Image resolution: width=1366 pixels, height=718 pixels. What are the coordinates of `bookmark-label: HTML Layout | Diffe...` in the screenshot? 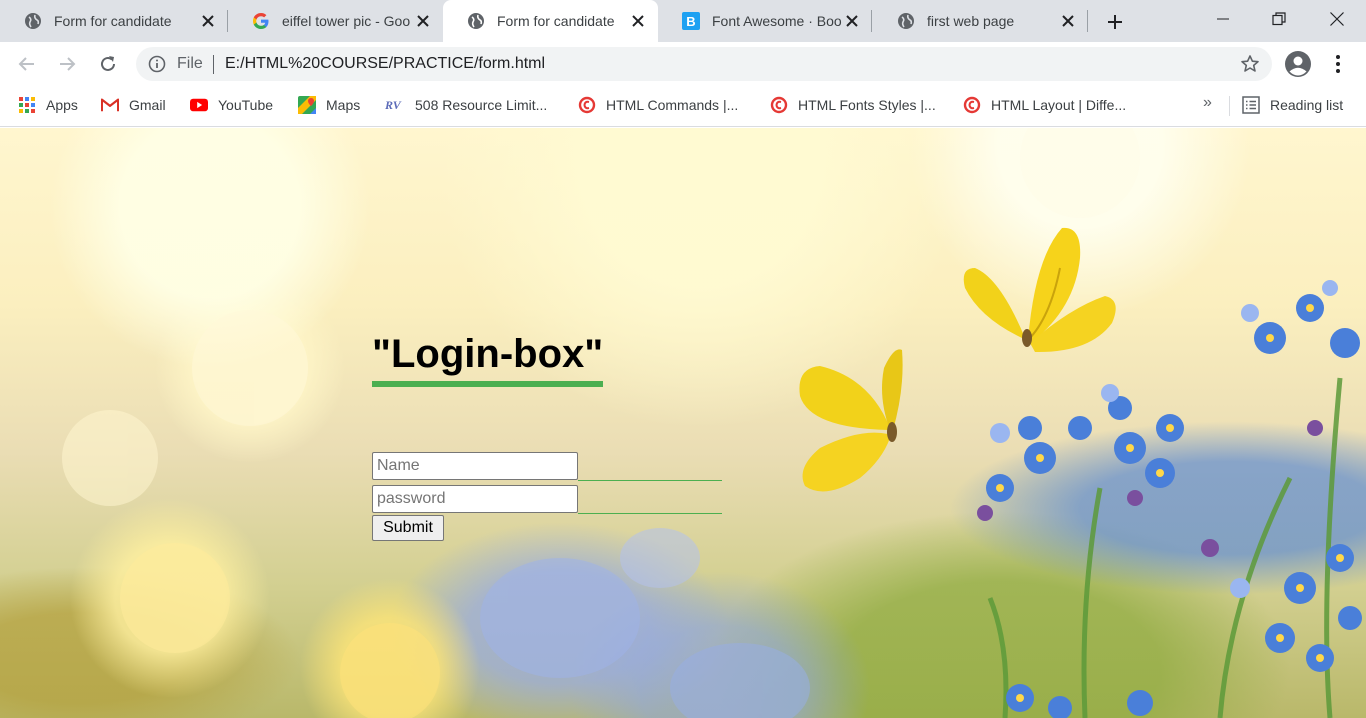 It's located at (1059, 105).